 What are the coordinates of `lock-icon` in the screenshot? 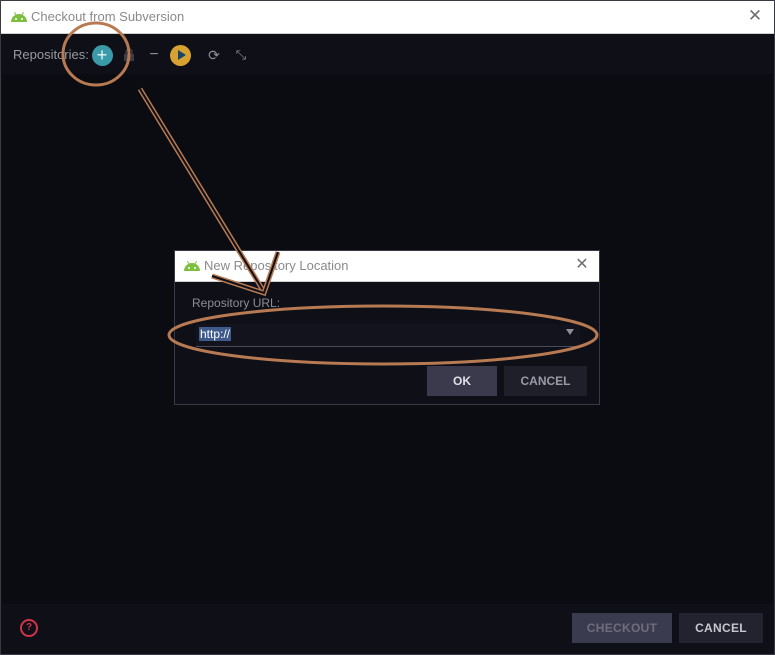 It's located at (129, 55).